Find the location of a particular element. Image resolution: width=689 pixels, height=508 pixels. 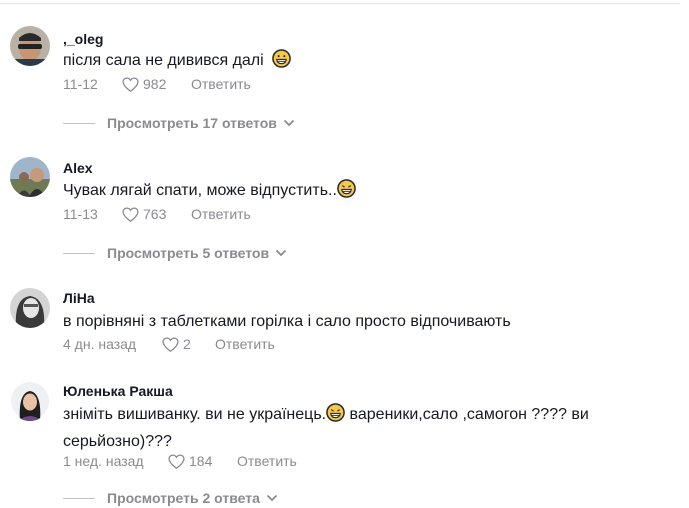

comment-text-content-cont: вареники,сало ,самогон ???? ви is located at coordinates (467, 414).